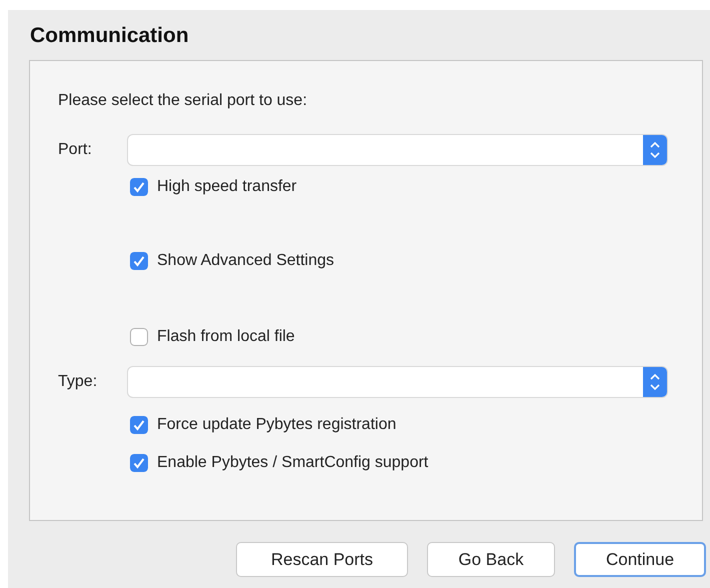 This screenshot has height=588, width=710. I want to click on checkbox-label: Force update Pybytes registration, so click(276, 425).